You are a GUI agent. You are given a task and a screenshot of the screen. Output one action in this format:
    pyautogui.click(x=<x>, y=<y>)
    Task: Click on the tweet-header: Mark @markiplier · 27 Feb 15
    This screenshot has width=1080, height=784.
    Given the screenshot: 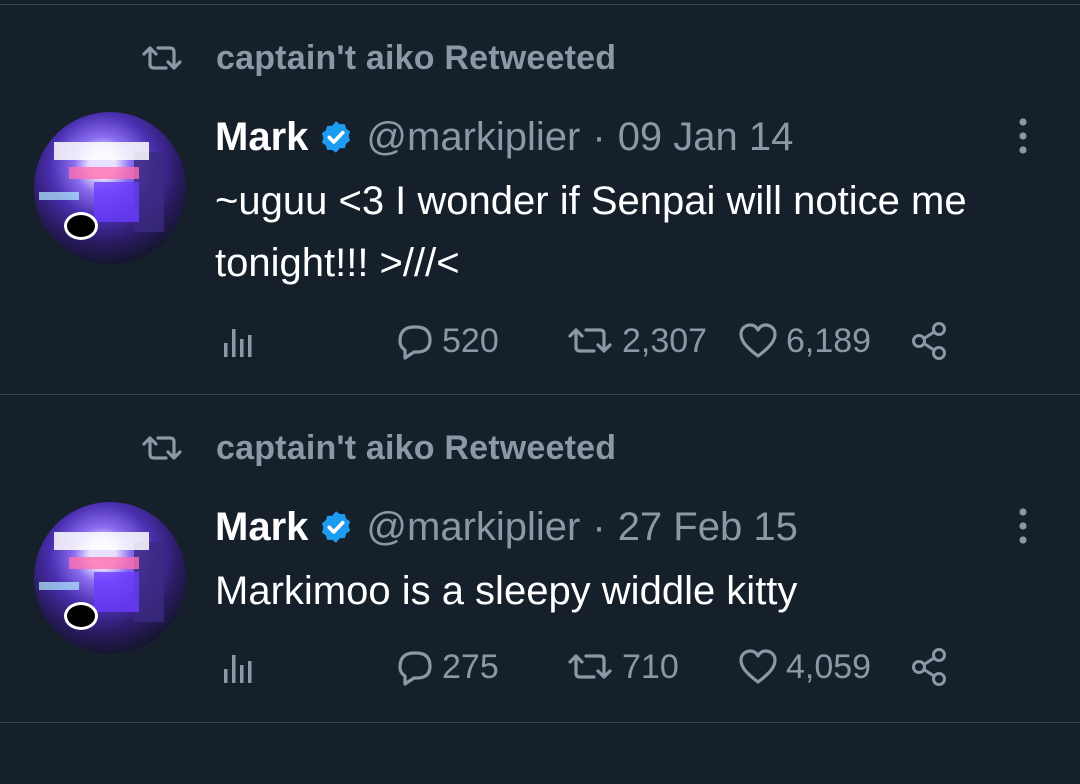 What is the action you would take?
    pyautogui.click(x=506, y=527)
    